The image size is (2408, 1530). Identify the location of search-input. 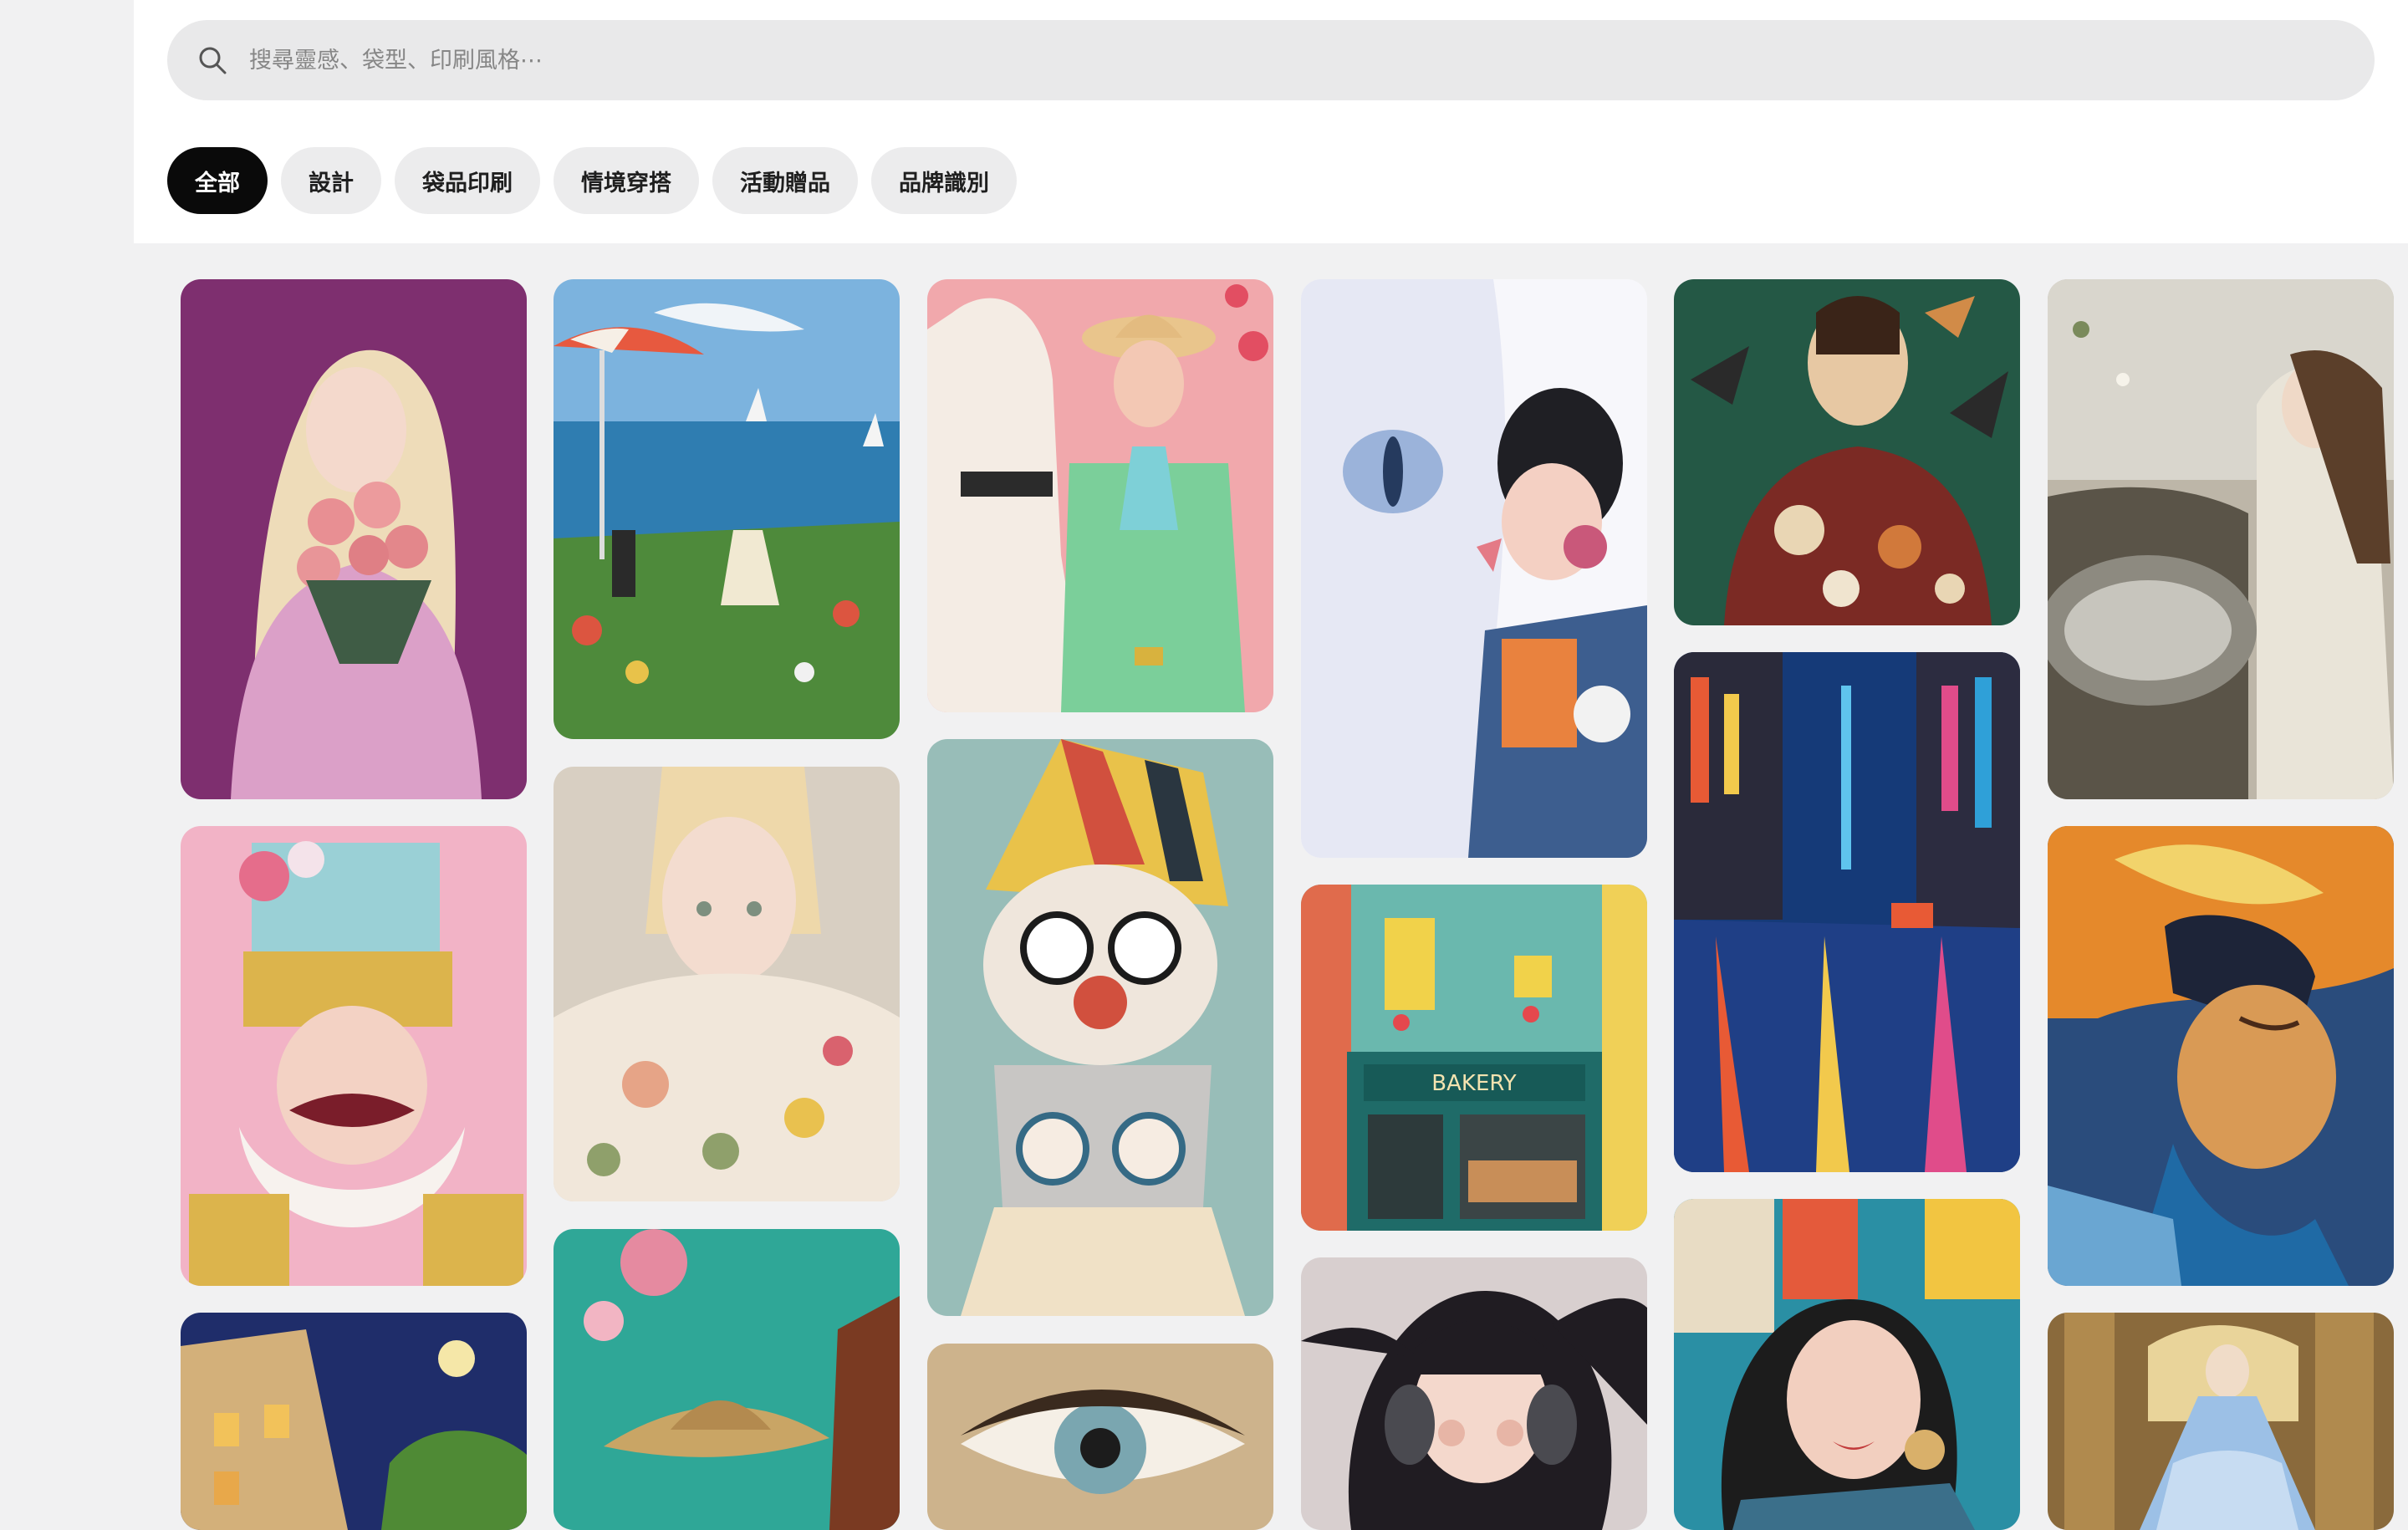
(1294, 60).